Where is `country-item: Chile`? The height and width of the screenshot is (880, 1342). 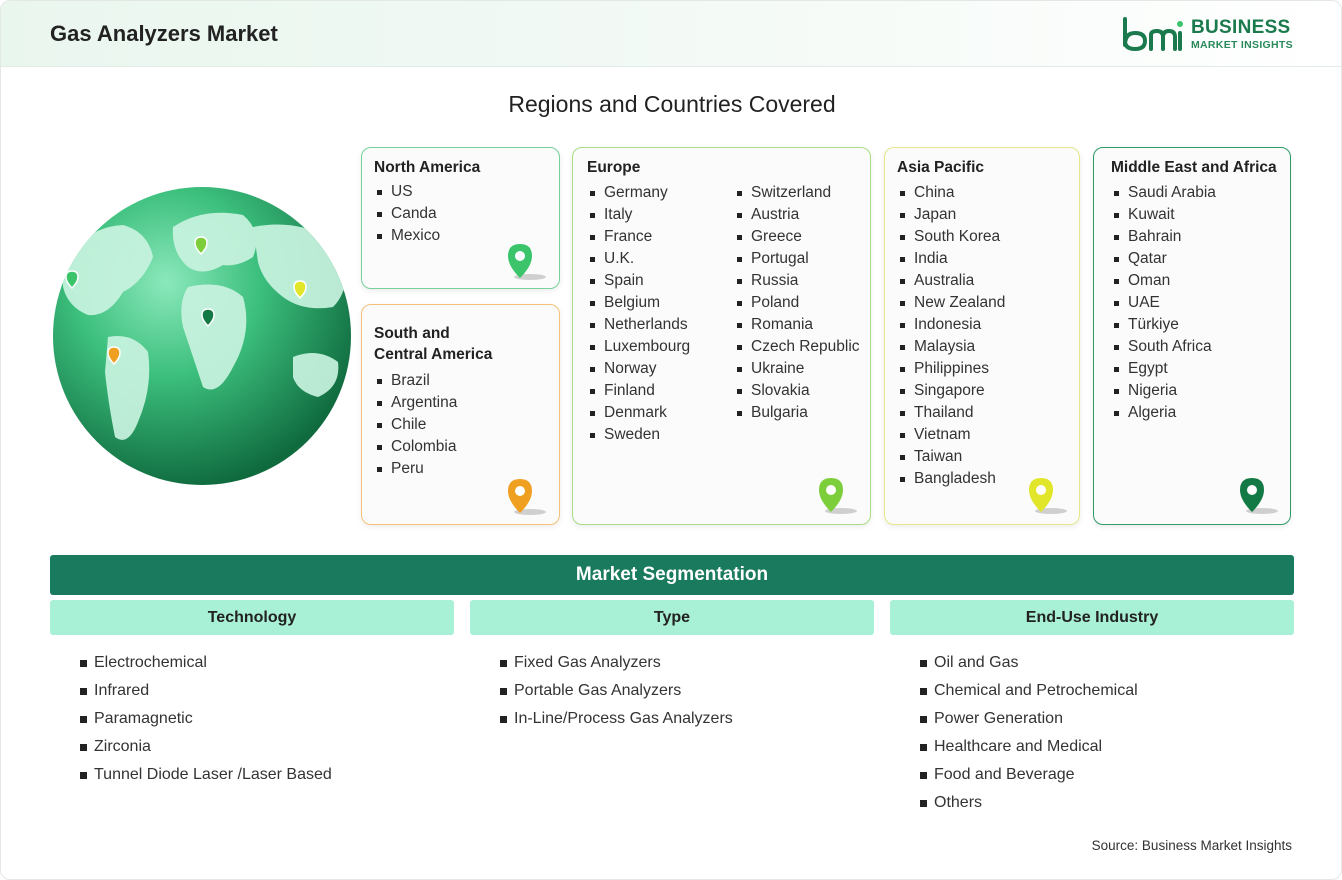 country-item: Chile is located at coordinates (416, 425).